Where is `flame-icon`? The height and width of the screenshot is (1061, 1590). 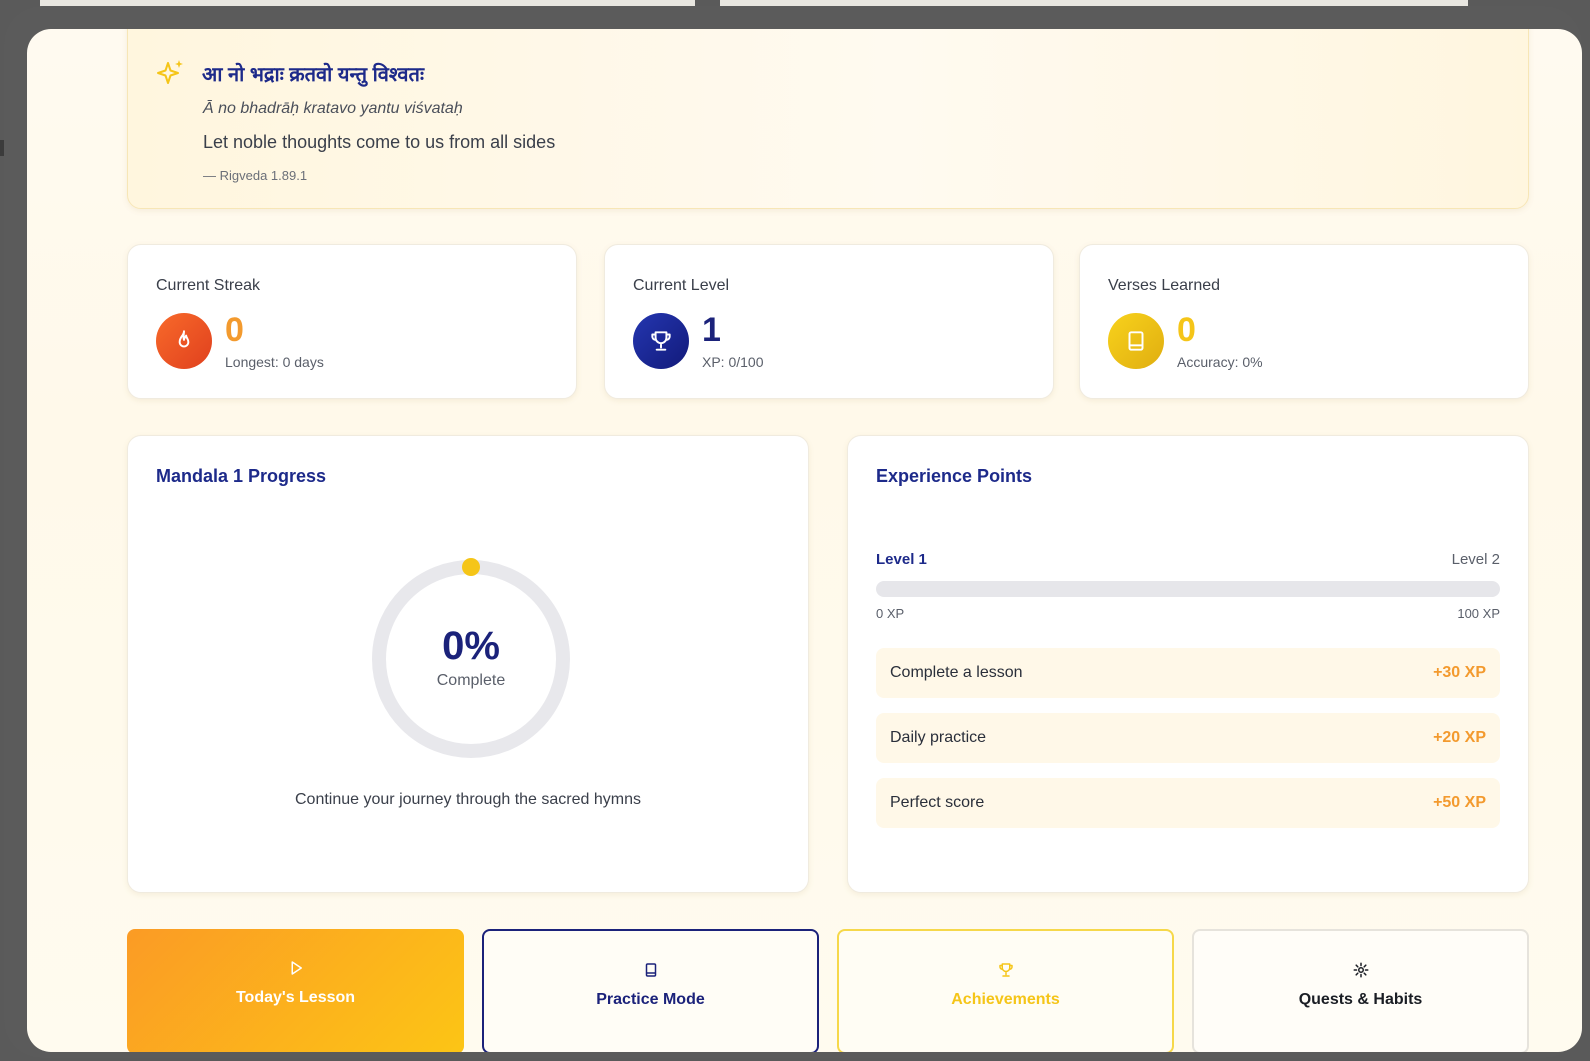
flame-icon is located at coordinates (184, 341).